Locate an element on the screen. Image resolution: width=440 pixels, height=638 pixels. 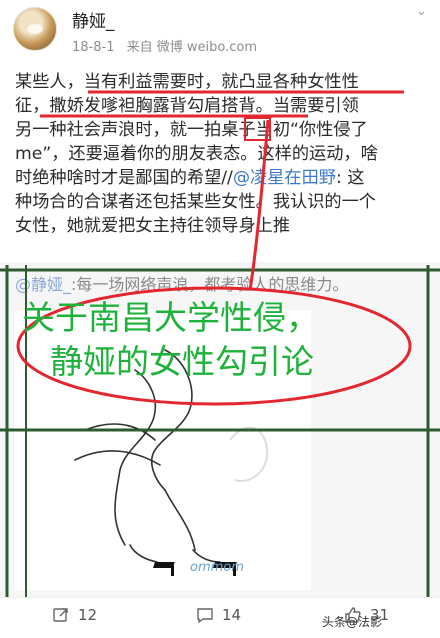
comment-button: 14 is located at coordinates (218, 615).